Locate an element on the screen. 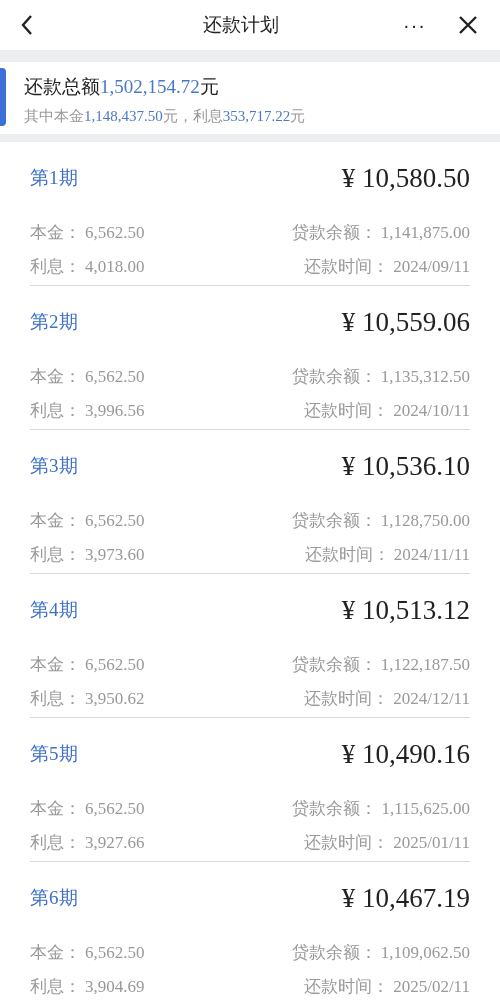 This screenshot has height=1005, width=500. accent-bar is located at coordinates (3, 97).